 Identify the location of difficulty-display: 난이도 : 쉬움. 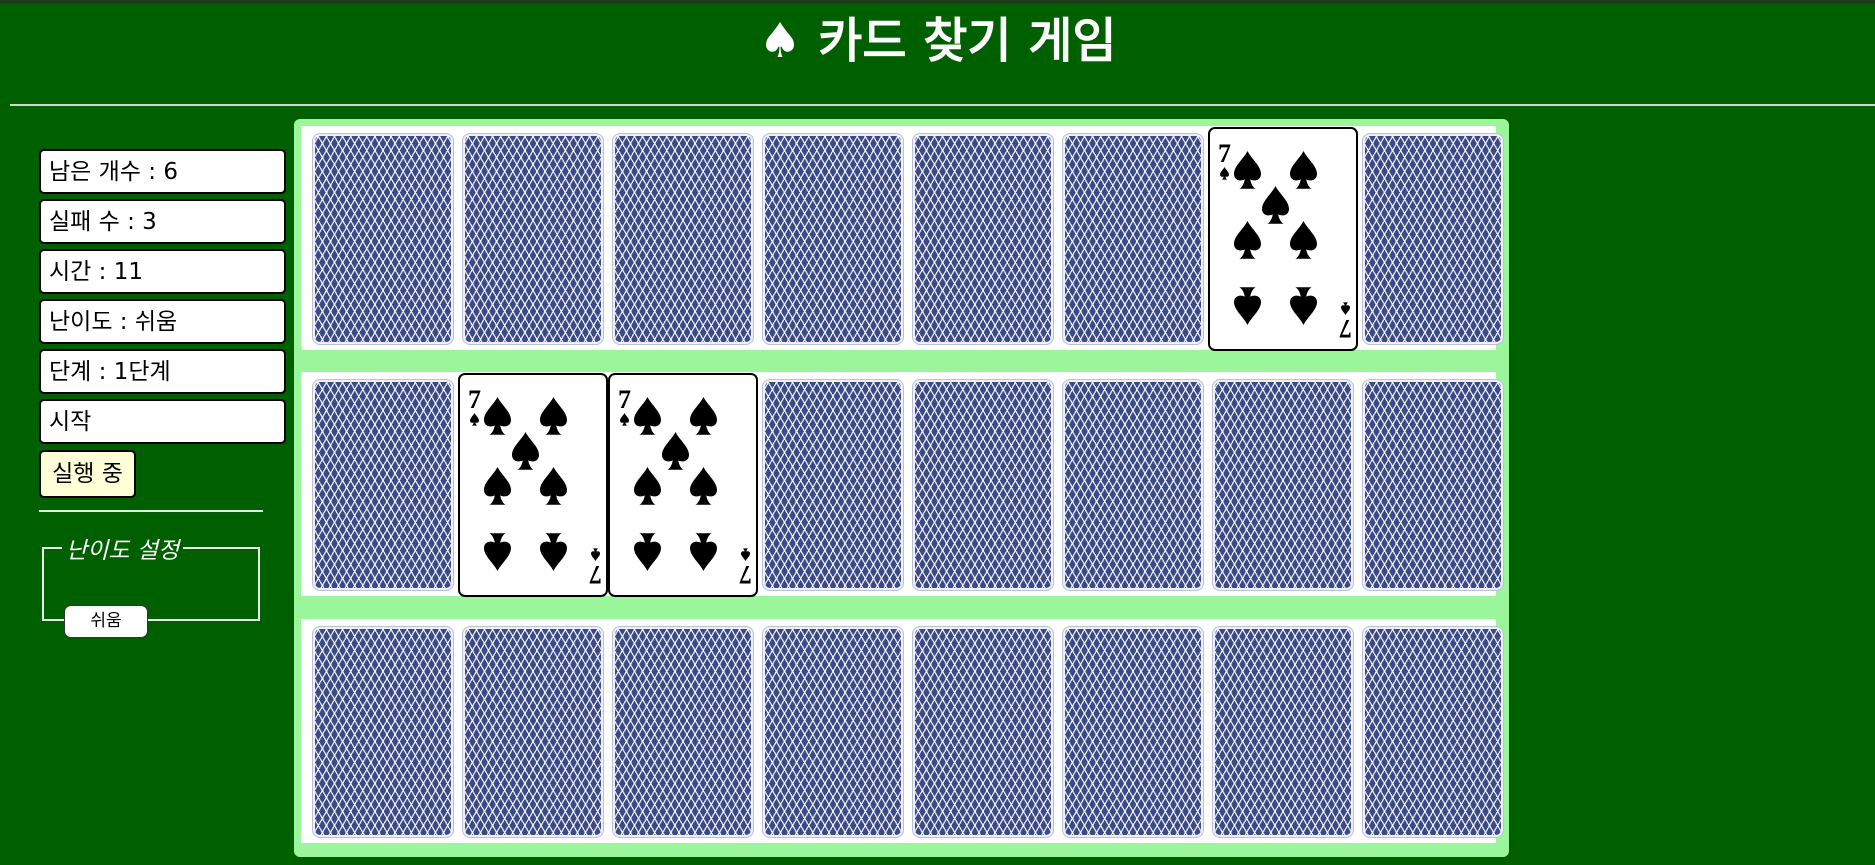
(162, 321).